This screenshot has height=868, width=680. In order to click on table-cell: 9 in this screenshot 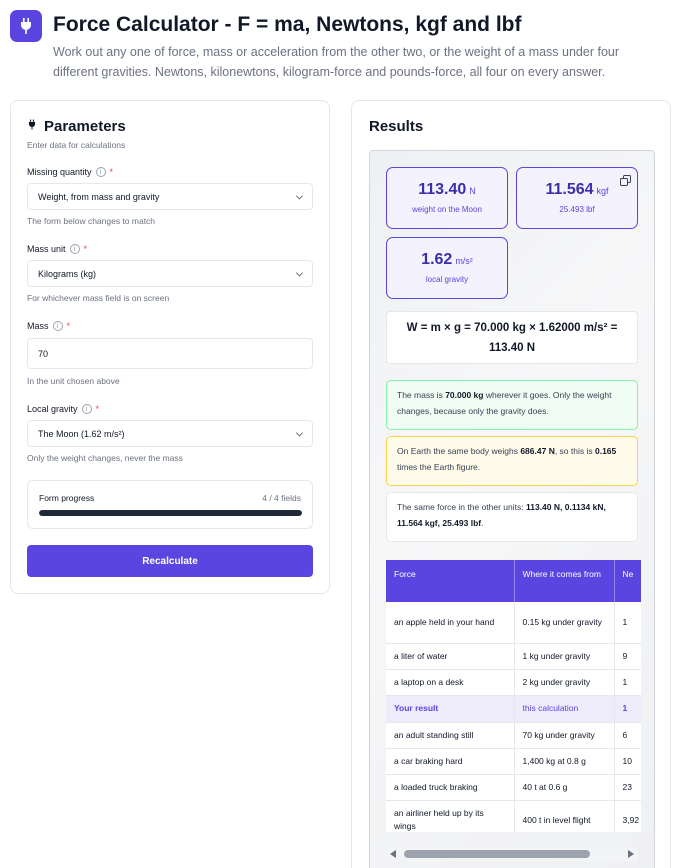, I will do `click(627, 656)`.